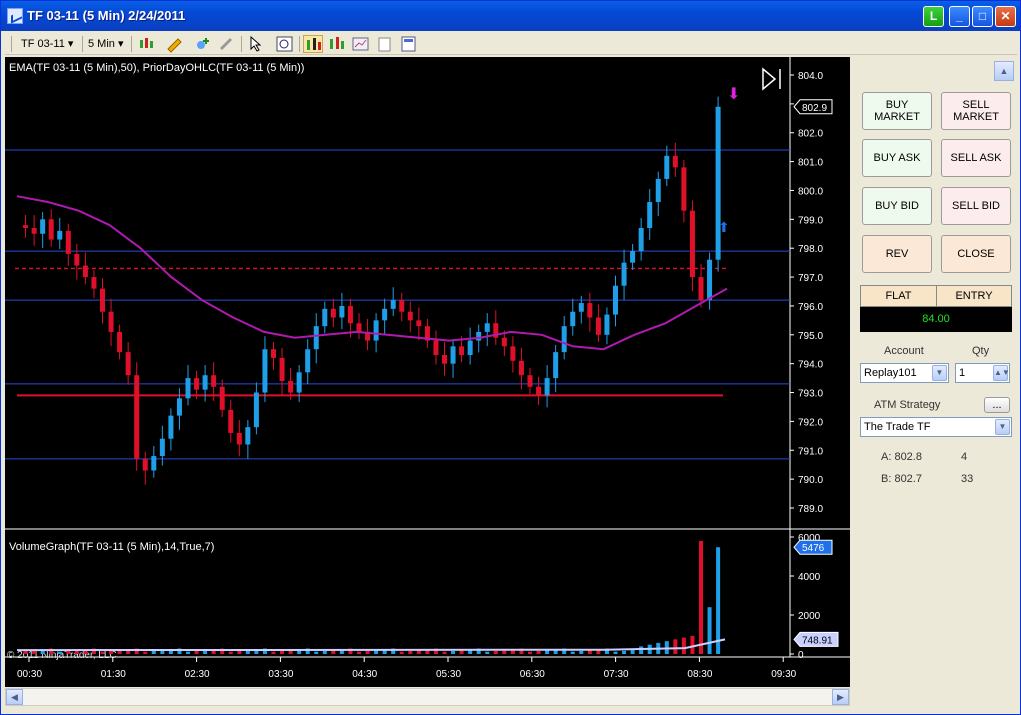 The width and height of the screenshot is (1021, 715). Describe the element at coordinates (976, 206) in the screenshot. I see `sell-bid-button: SELL BID` at that location.